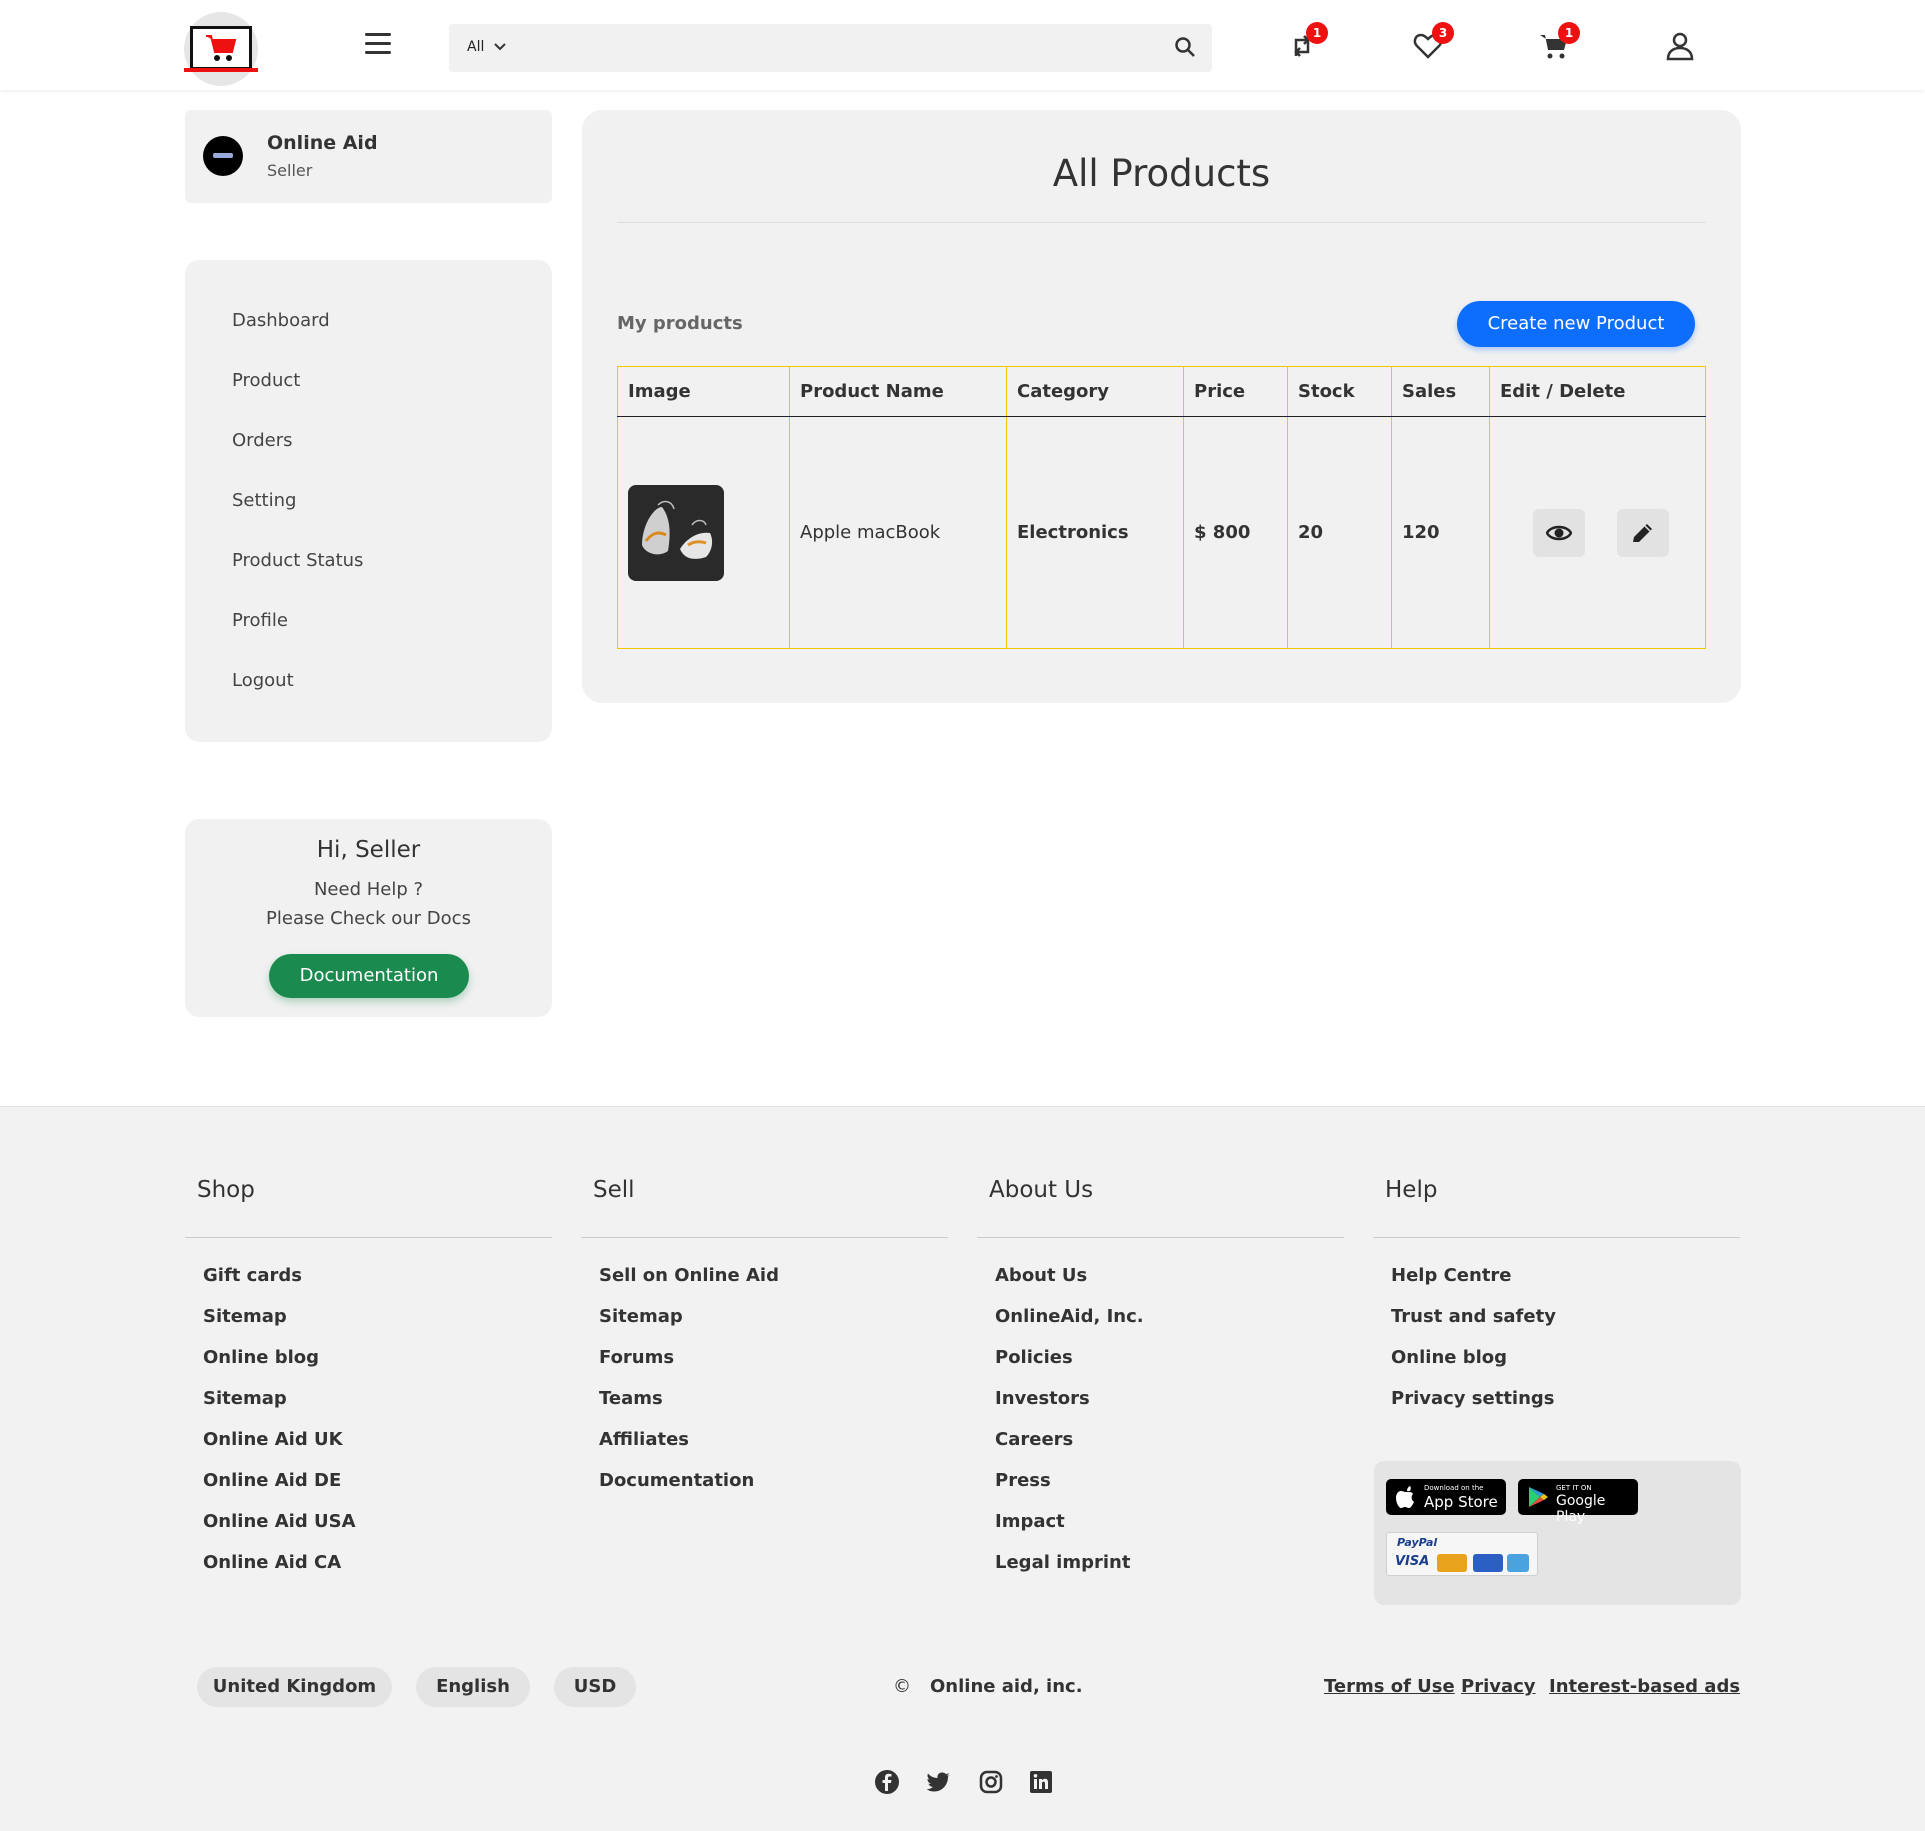 This screenshot has height=1831, width=1925. I want to click on footer-heading-about: About Us, so click(1041, 1190).